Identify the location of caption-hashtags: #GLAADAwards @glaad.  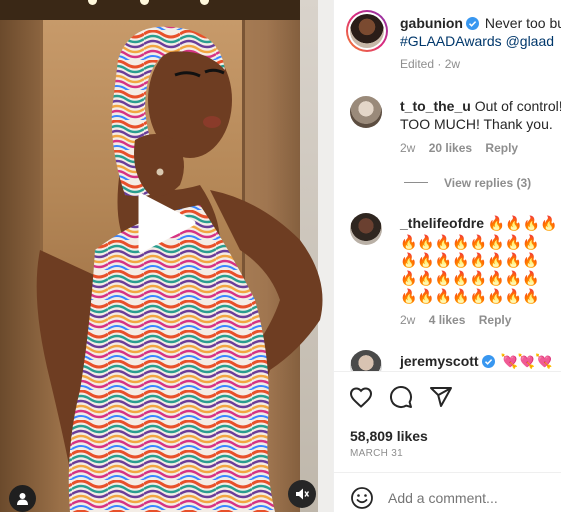
(477, 41).